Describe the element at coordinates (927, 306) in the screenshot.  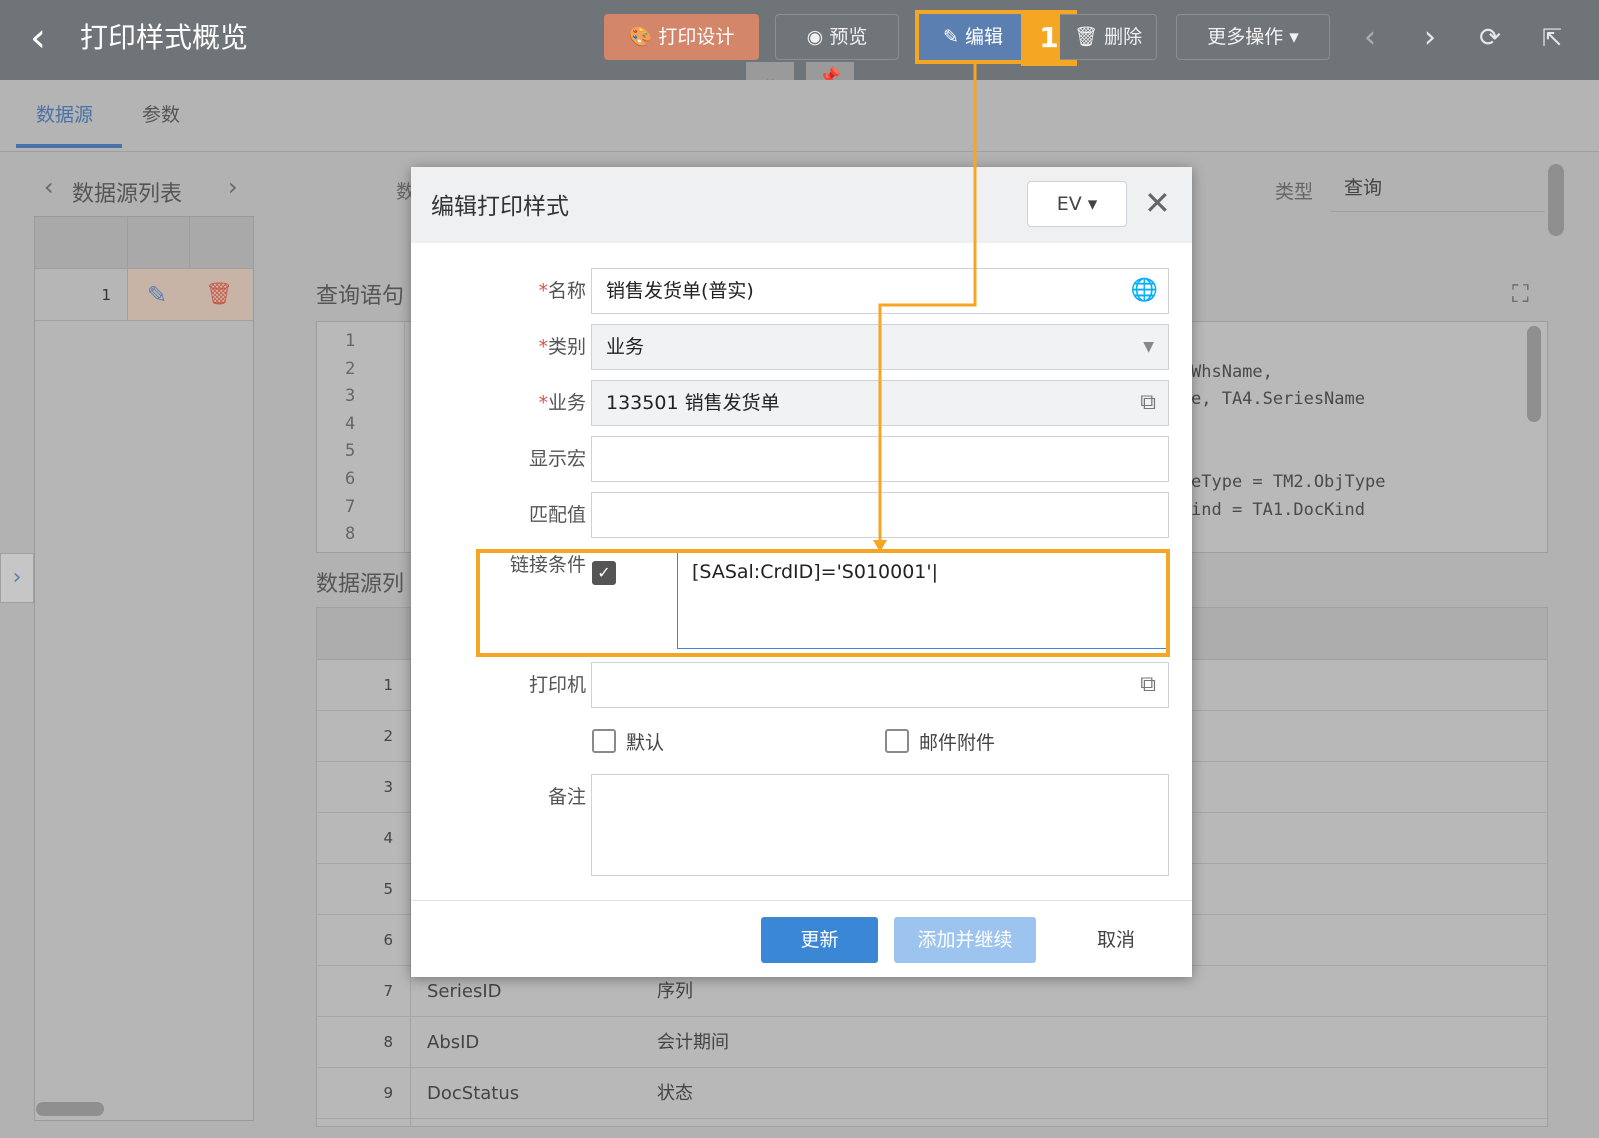
I see `connector-line` at that location.